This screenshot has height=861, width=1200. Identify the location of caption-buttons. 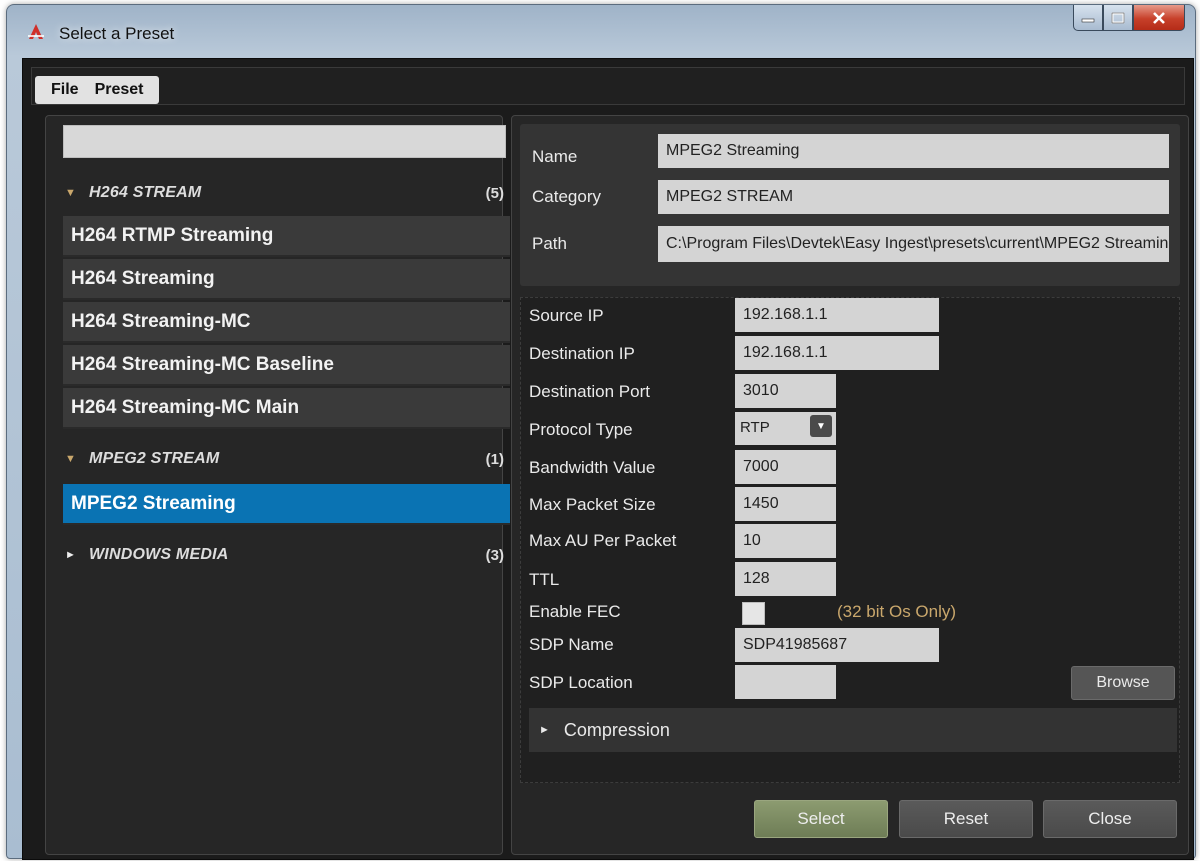
(1129, 18).